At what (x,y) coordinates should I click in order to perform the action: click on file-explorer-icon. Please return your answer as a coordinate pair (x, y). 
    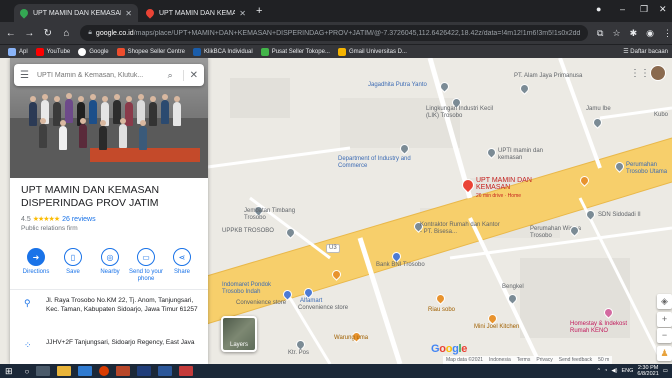
    Looking at the image, I should click on (64, 371).